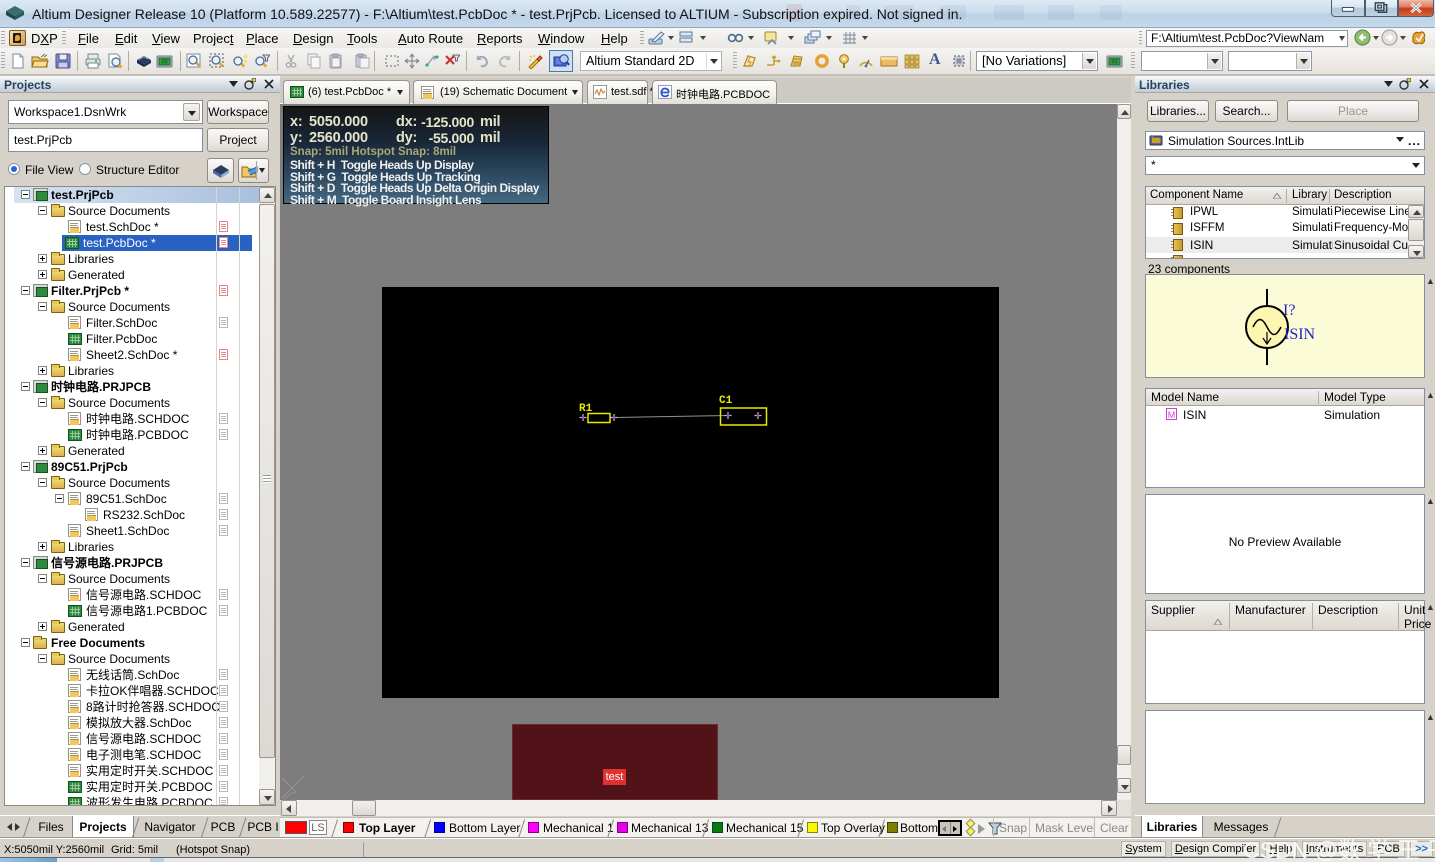  I want to click on svg-text: I?, so click(1289, 310).